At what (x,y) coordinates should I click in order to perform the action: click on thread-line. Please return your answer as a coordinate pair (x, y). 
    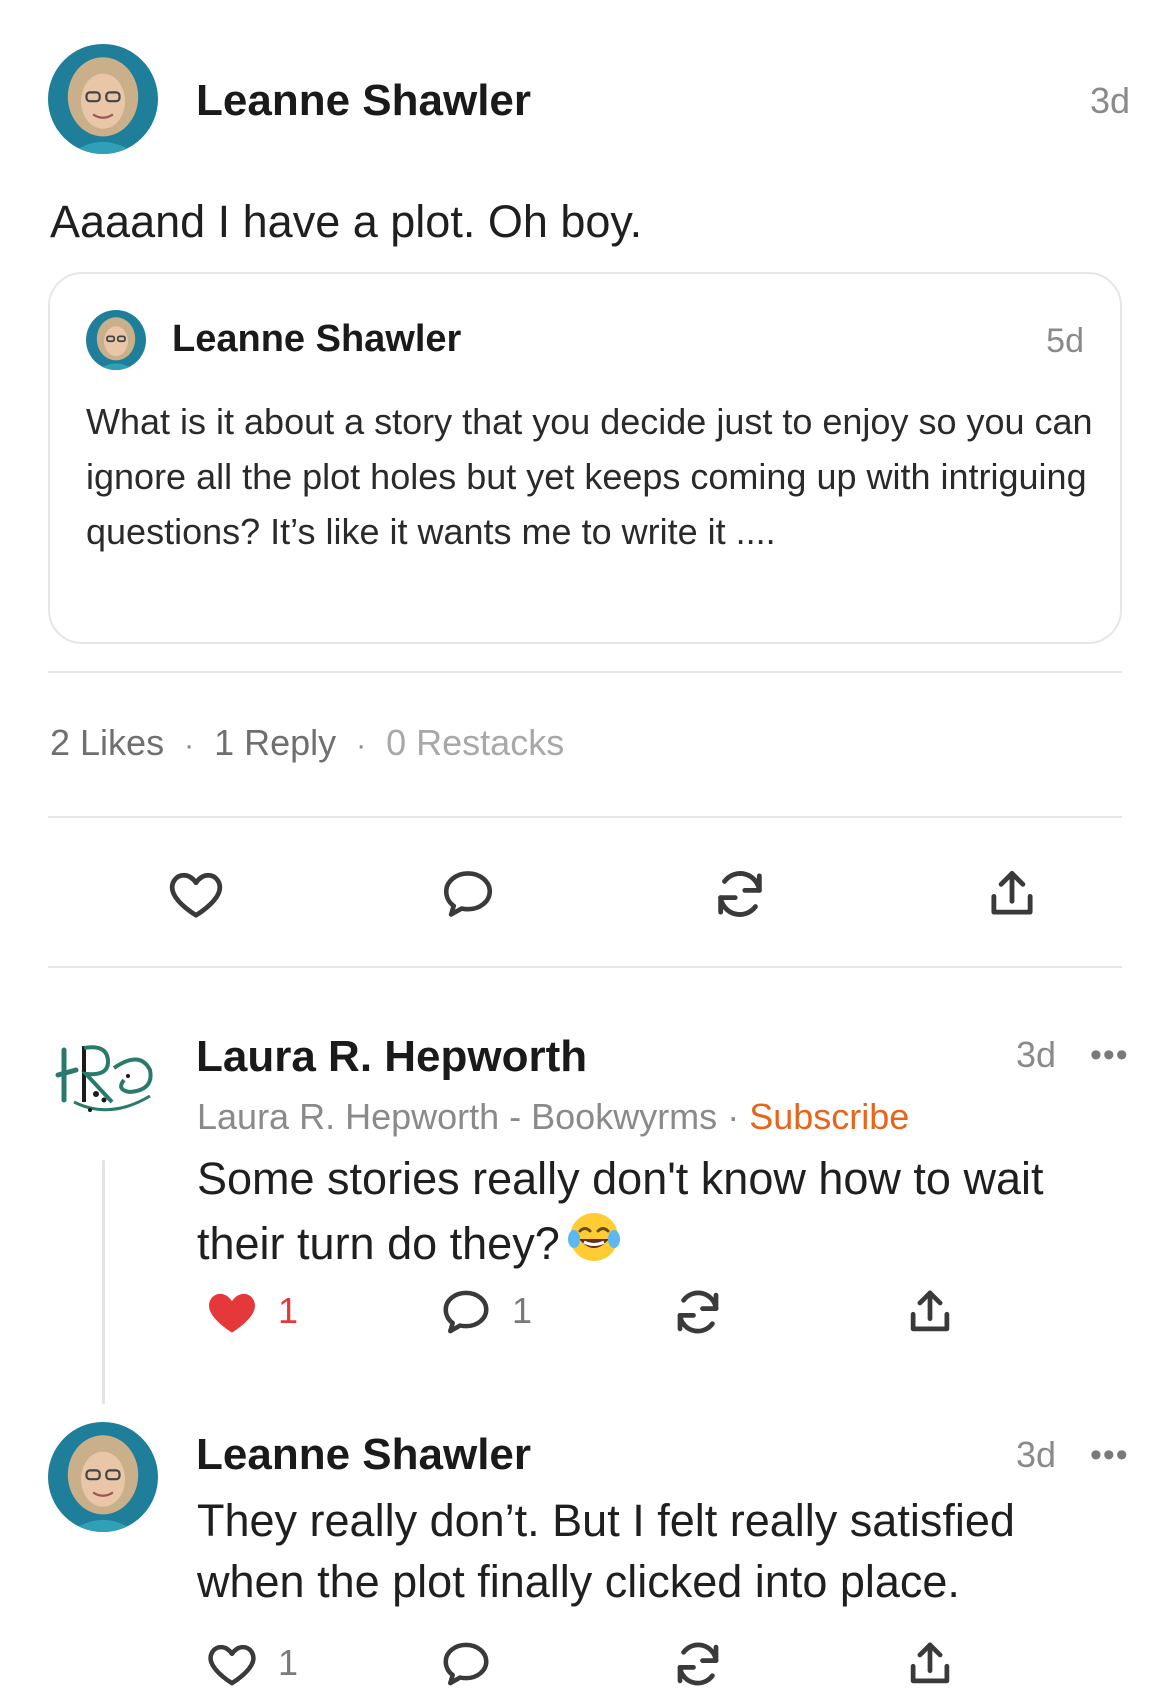
    Looking at the image, I should click on (103, 1282).